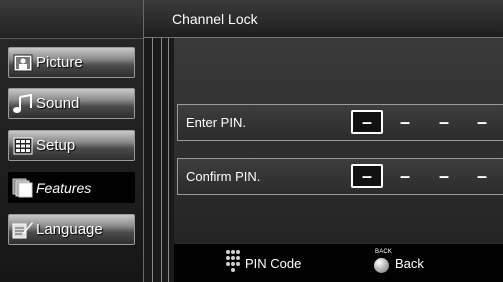 This screenshot has height=282, width=503. What do you see at coordinates (23, 230) in the screenshot?
I see `language-icon` at bounding box center [23, 230].